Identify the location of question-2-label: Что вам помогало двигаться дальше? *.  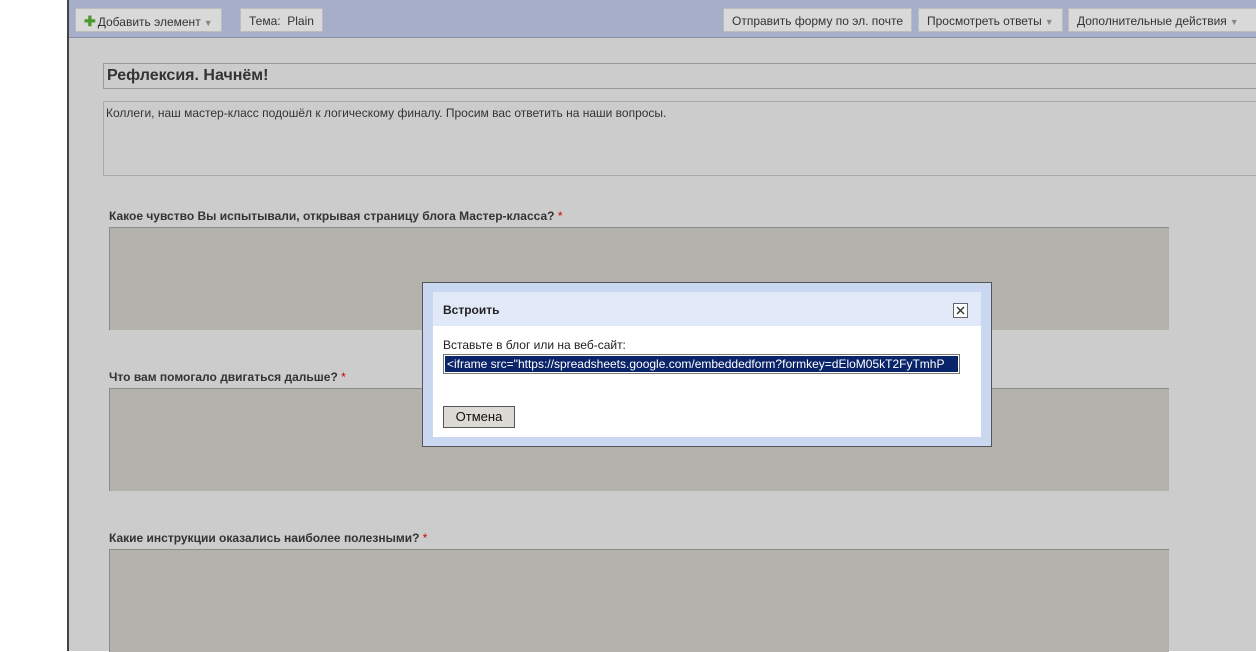
(227, 377).